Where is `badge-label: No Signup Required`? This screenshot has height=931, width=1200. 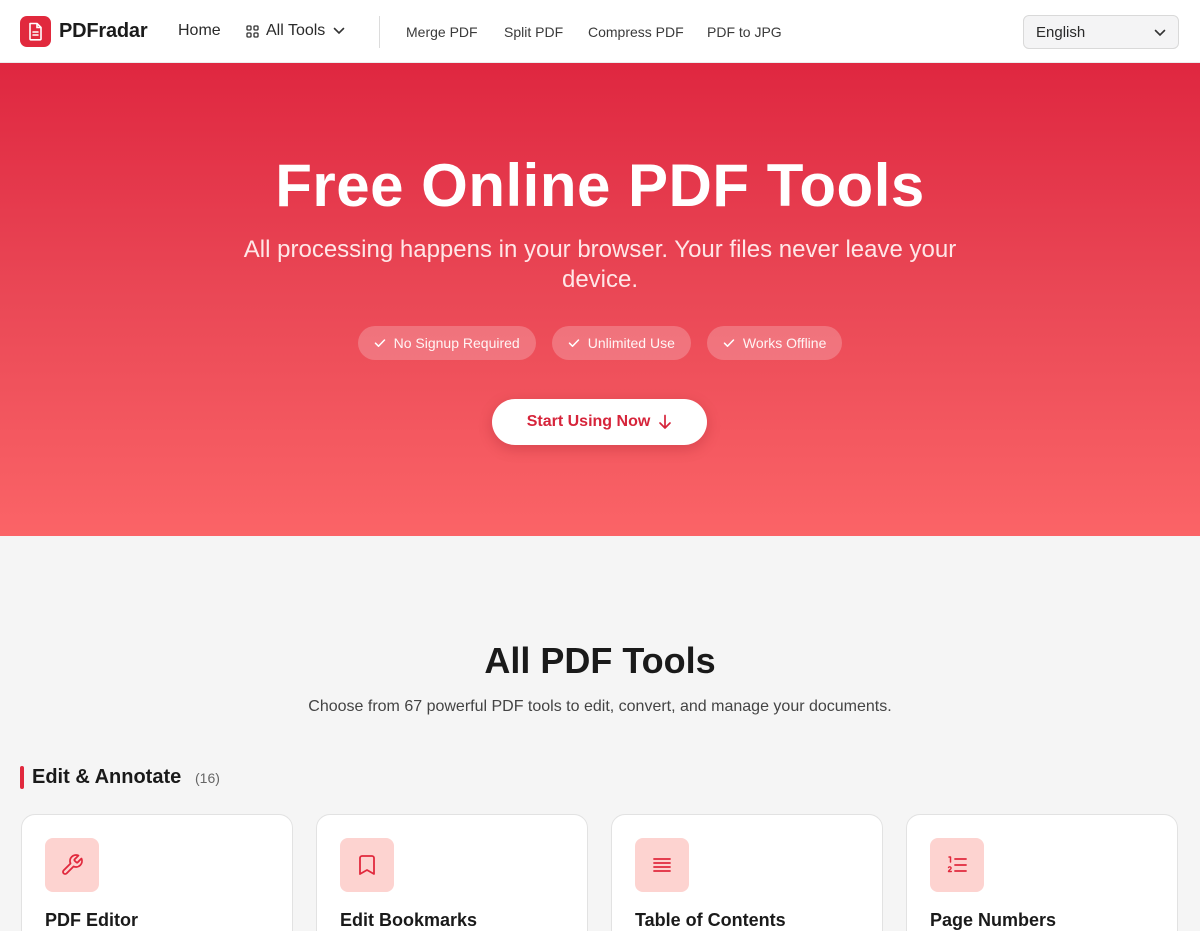
badge-label: No Signup Required is located at coordinates (456, 343).